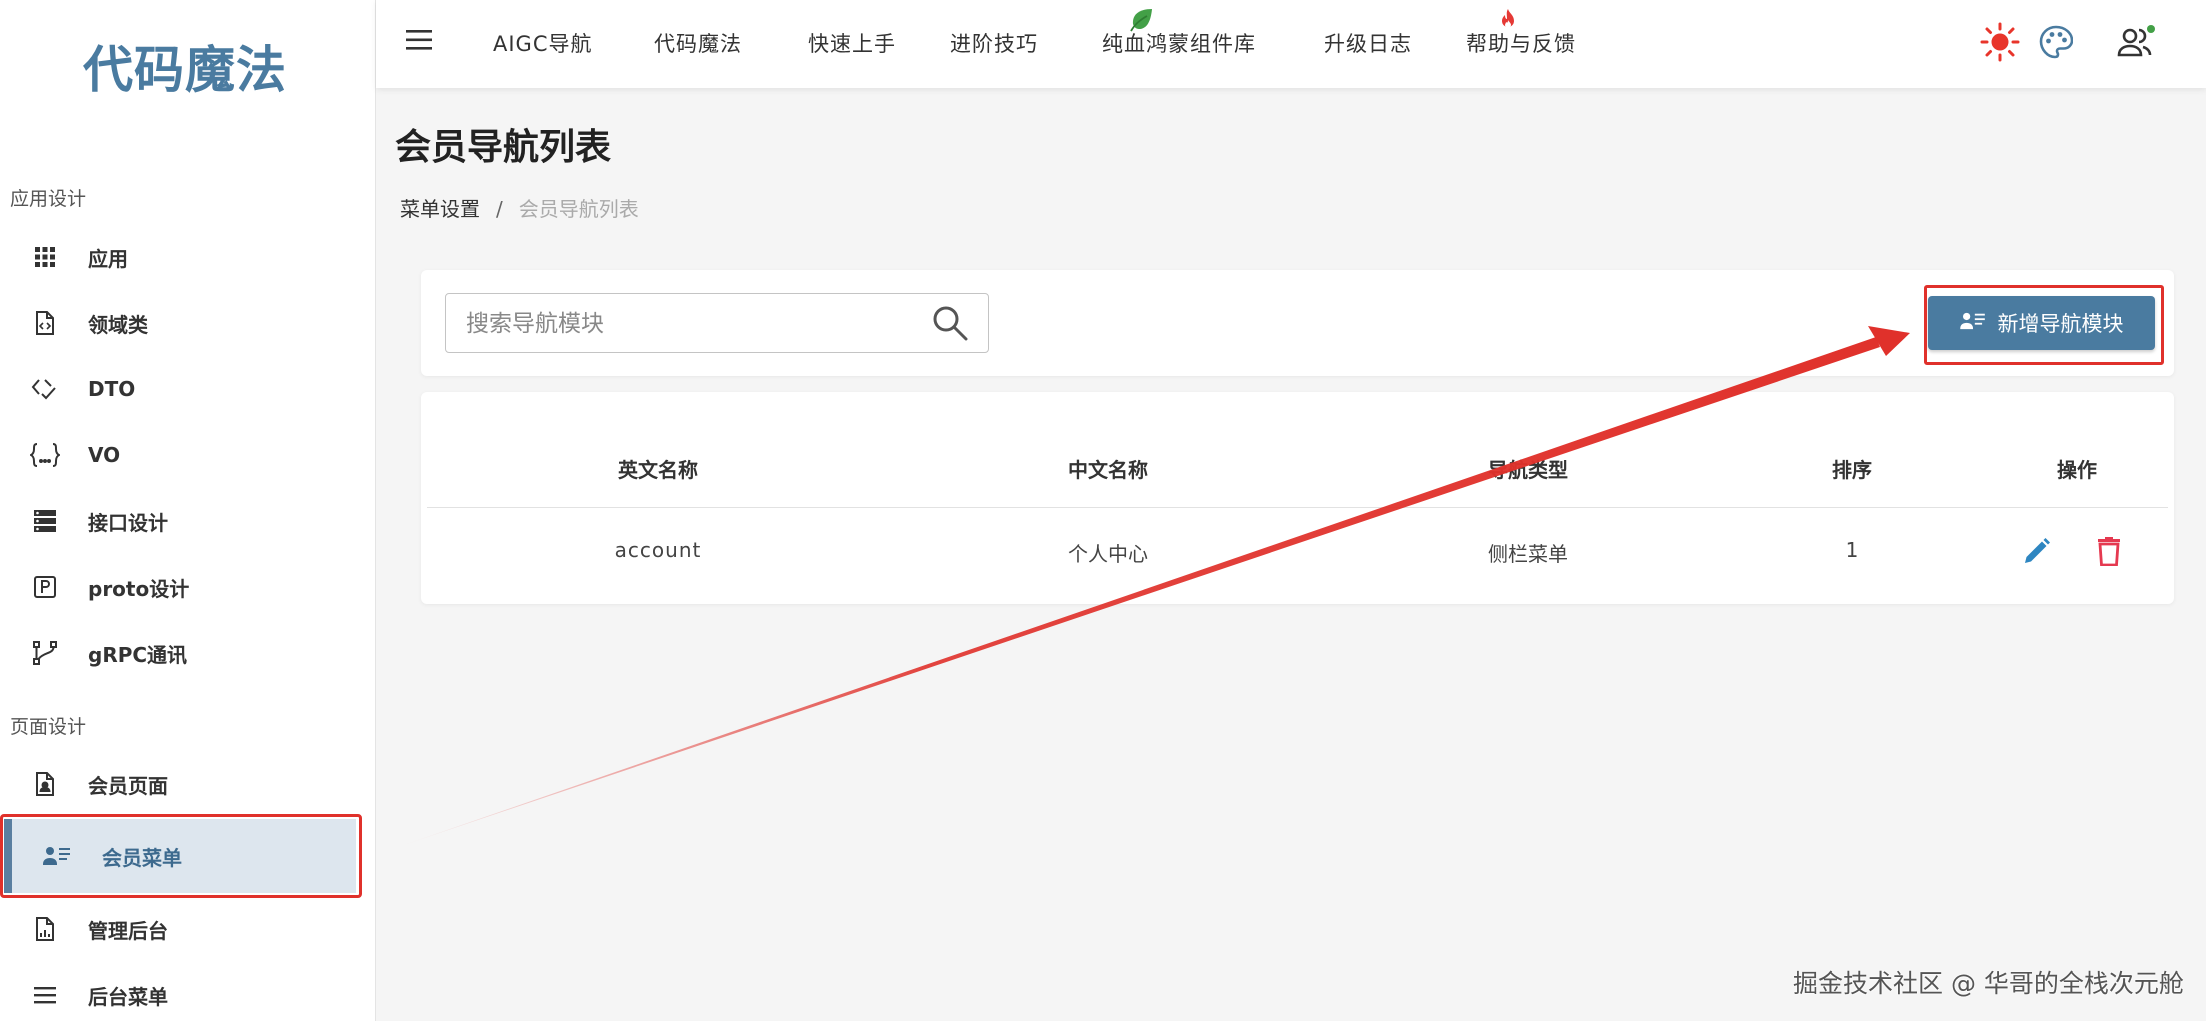  I want to click on toolbar-card: 新增导航模块, so click(1297, 323).